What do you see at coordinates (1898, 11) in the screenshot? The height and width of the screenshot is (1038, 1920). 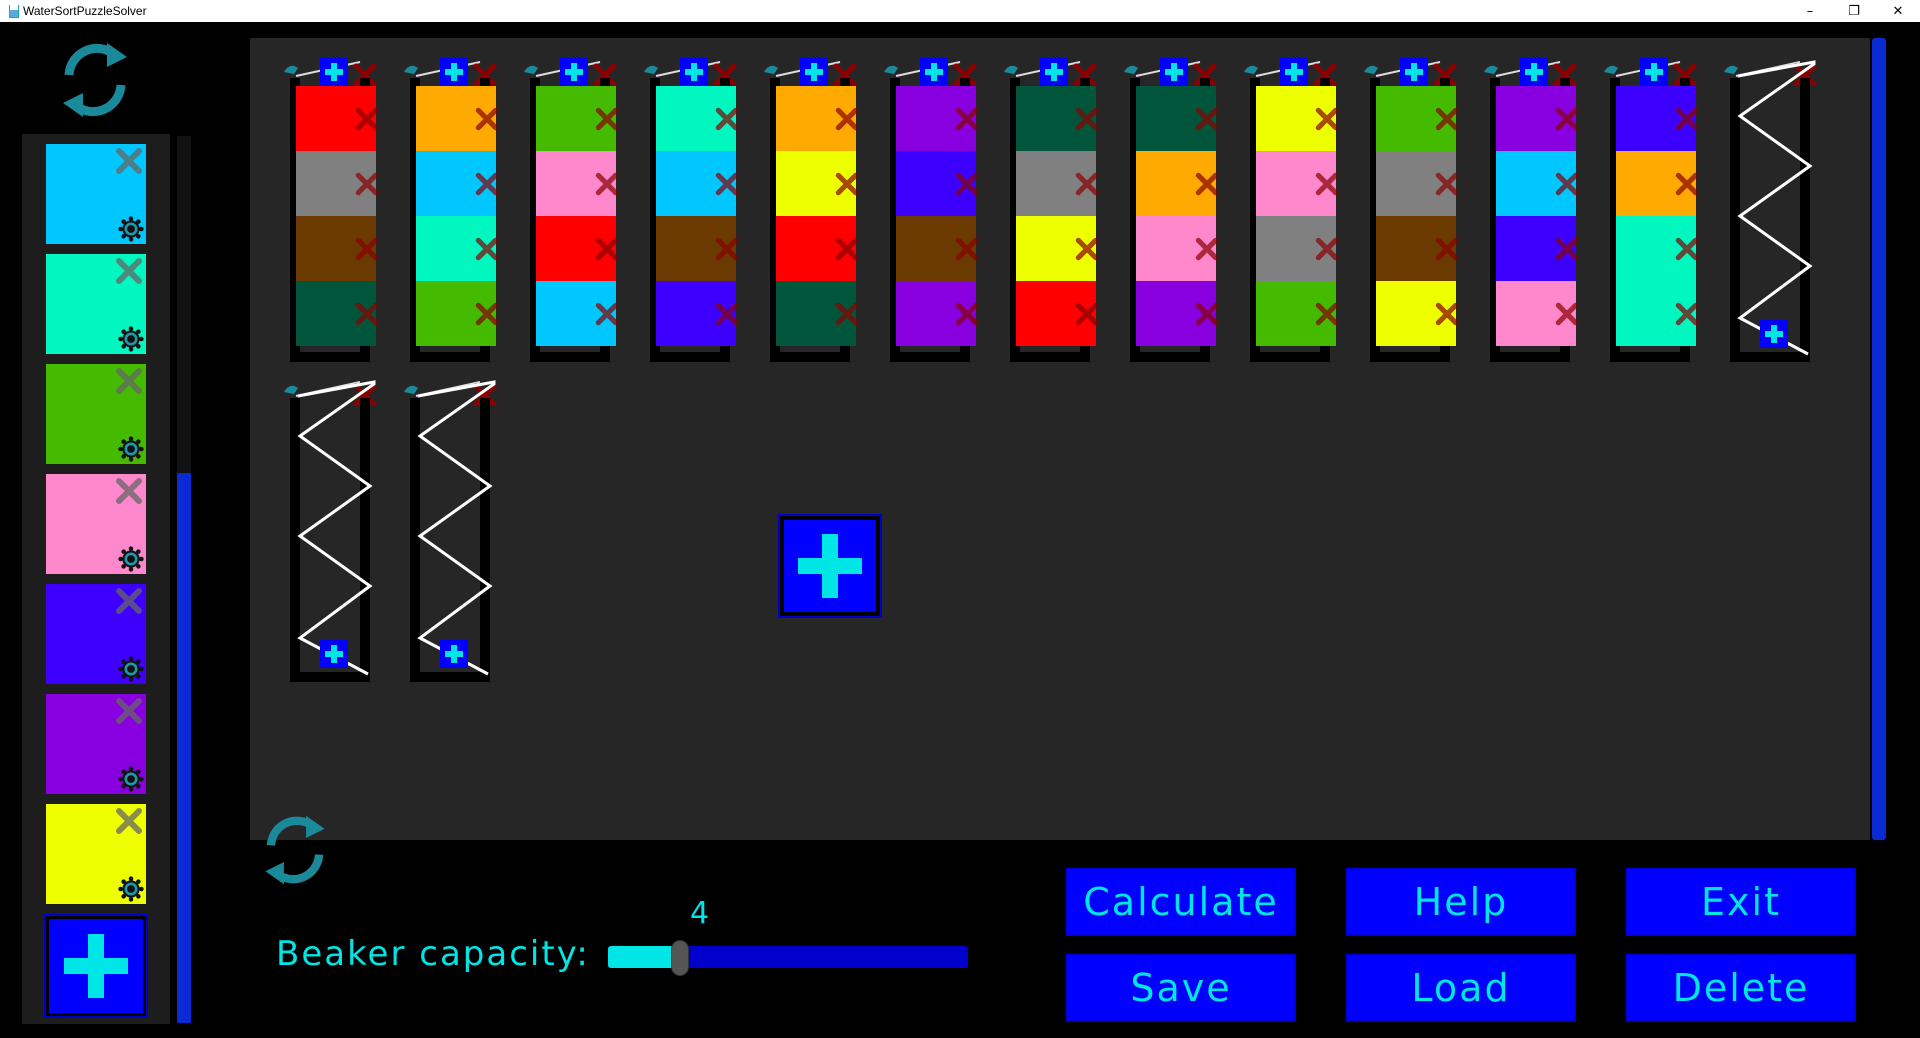 I see `close-window-button: ✕` at bounding box center [1898, 11].